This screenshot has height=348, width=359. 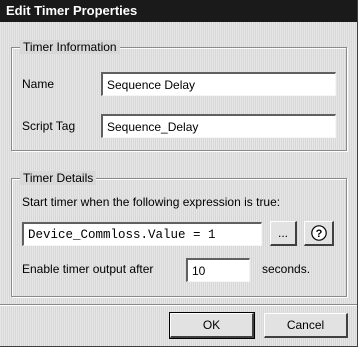 I want to click on script-tag-label: Script Tag, so click(x=49, y=126).